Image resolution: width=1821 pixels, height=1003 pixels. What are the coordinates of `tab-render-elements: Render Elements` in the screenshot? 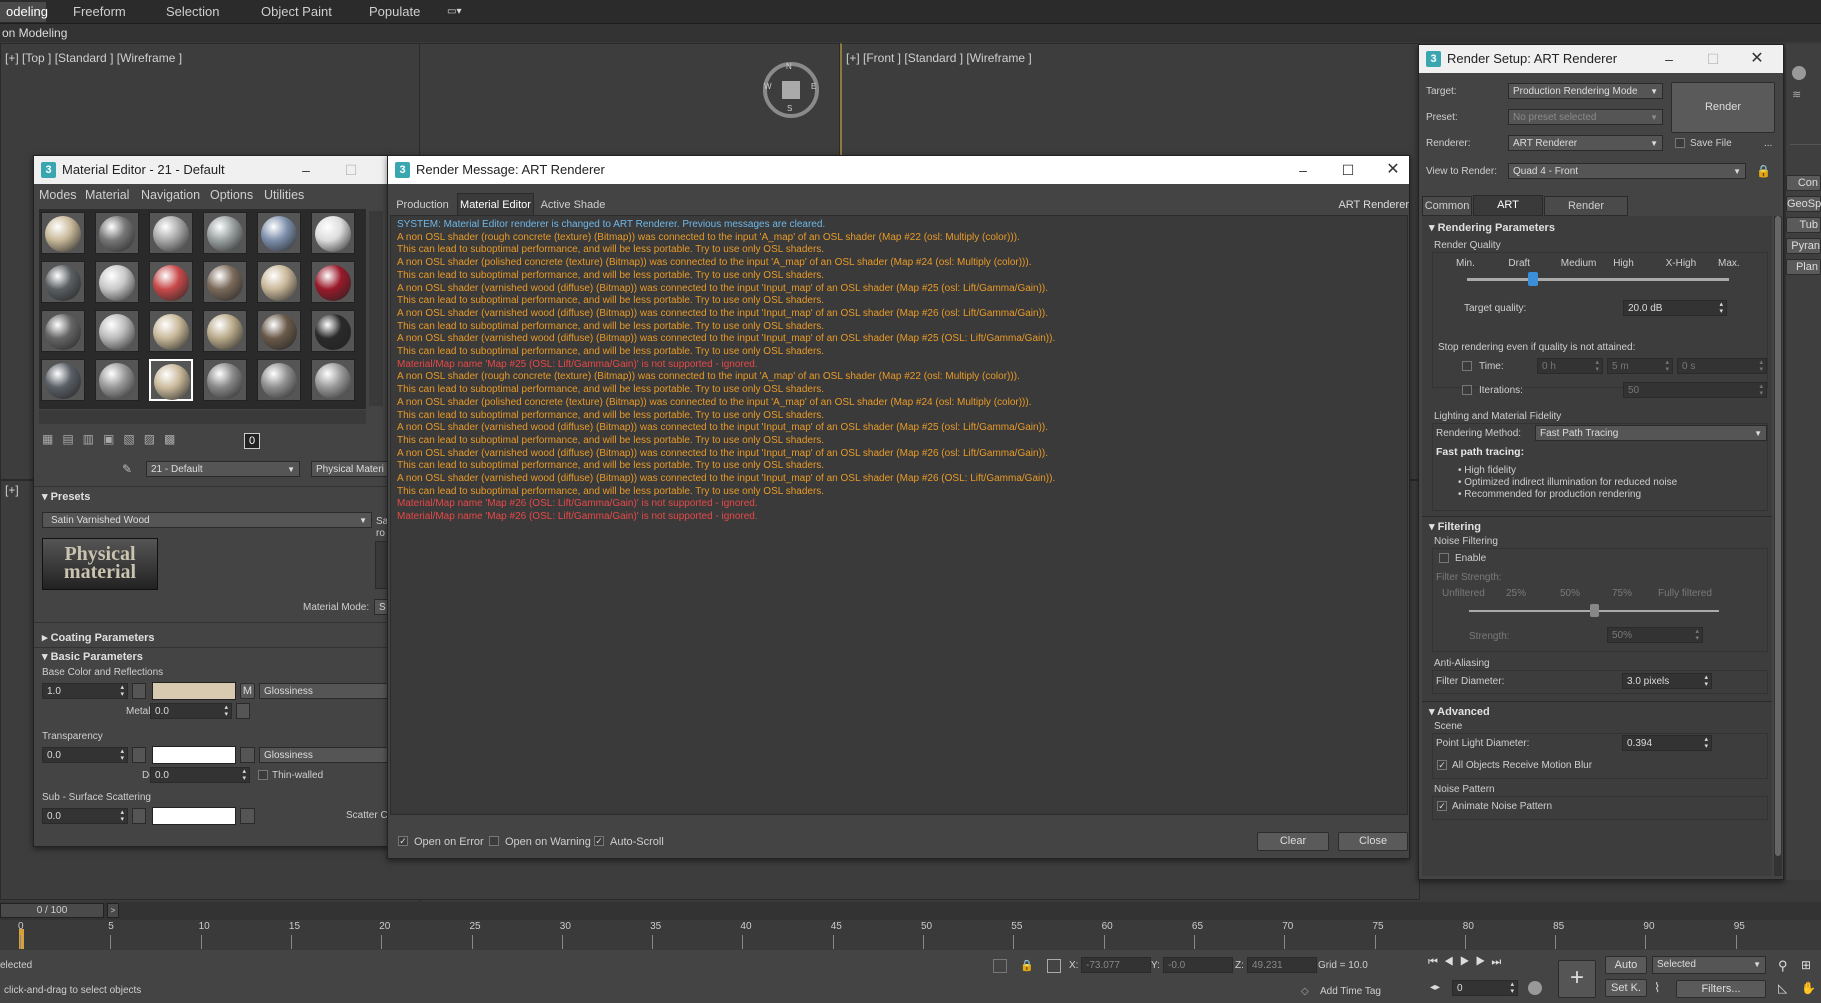 It's located at (1586, 213).